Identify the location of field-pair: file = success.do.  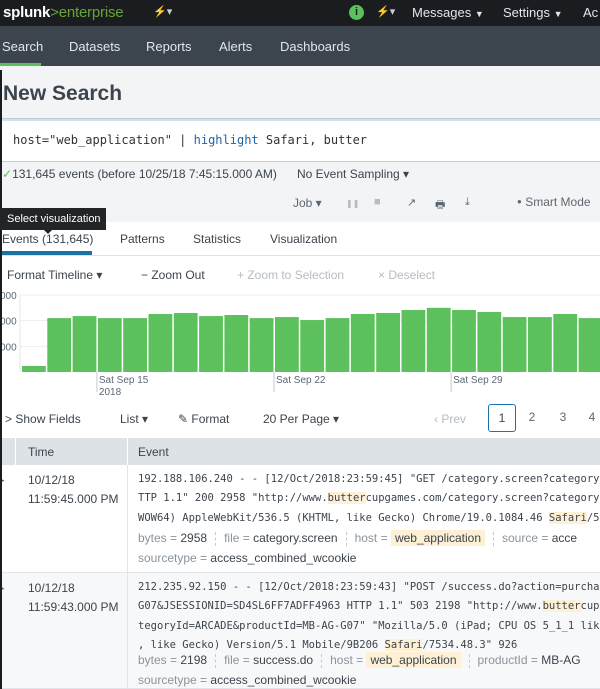
(268, 660).